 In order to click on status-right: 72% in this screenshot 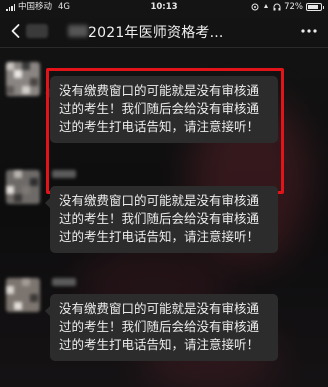, I will do `click(287, 7)`.